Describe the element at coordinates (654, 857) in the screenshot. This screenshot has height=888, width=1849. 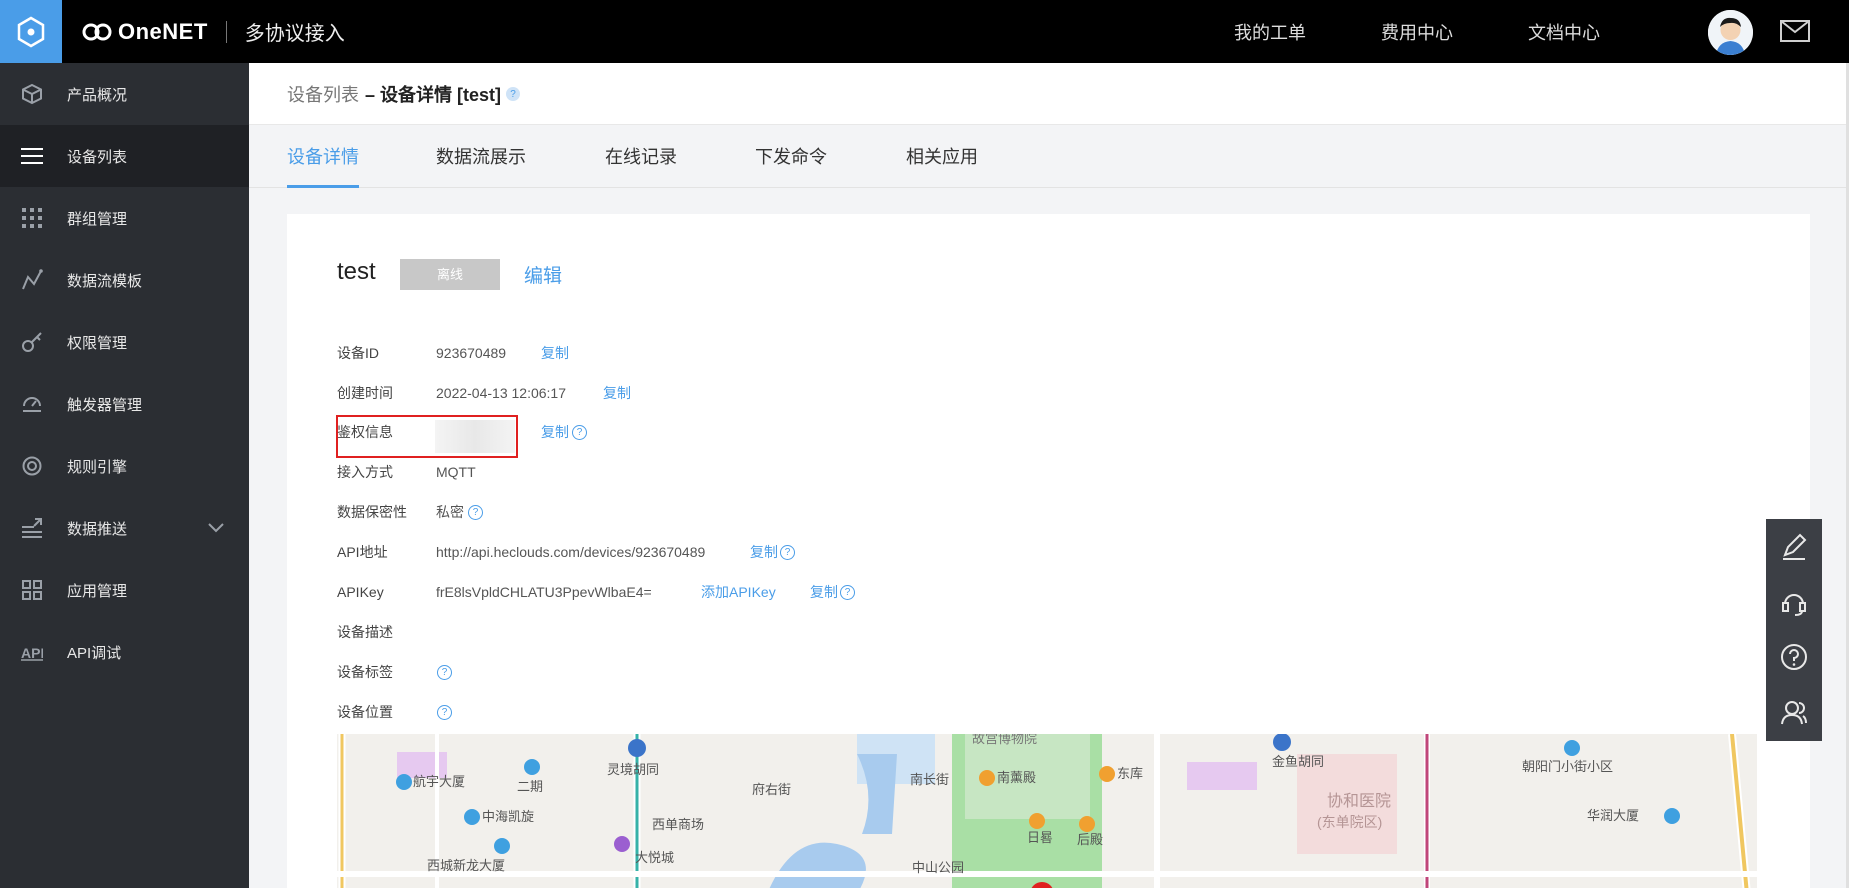
I see `map-label: 大悦城` at that location.